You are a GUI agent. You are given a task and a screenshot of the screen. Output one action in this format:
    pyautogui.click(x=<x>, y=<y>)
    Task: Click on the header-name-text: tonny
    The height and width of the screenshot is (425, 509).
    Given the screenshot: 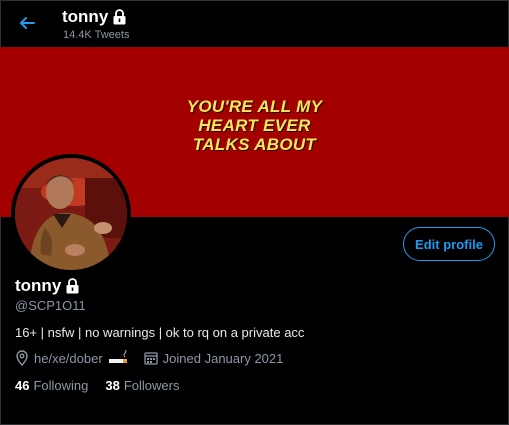 What is the action you would take?
    pyautogui.click(x=85, y=16)
    